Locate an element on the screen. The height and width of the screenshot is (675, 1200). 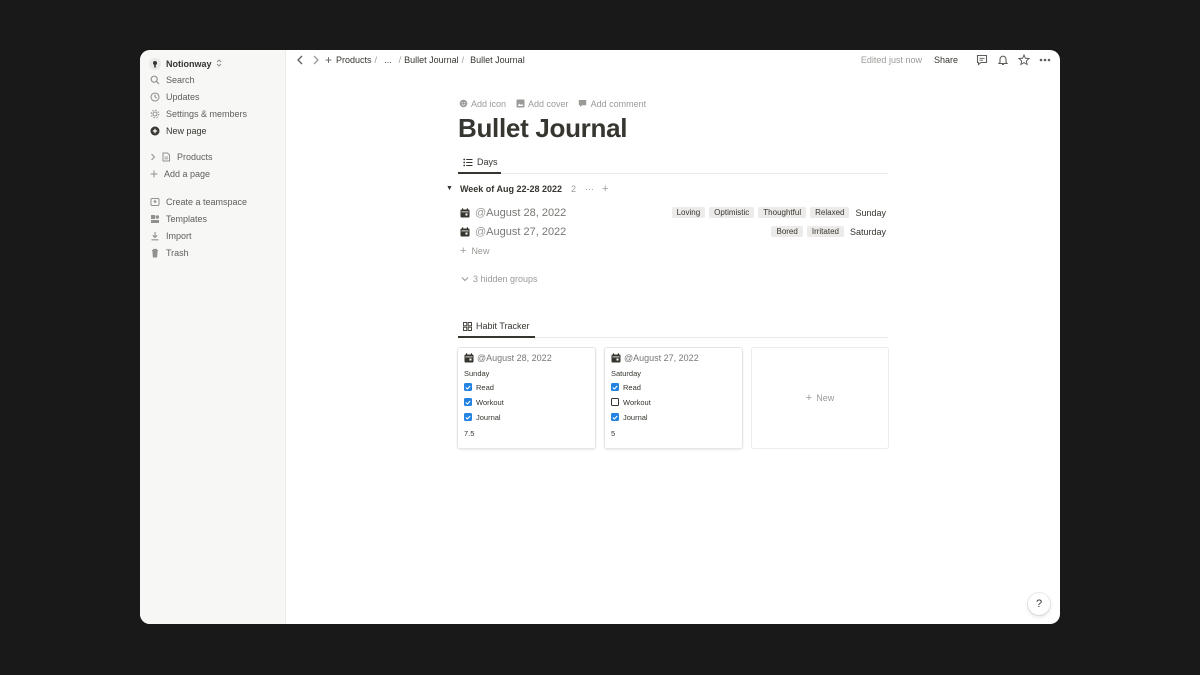
workspace-name: Notionway is located at coordinates (189, 64).